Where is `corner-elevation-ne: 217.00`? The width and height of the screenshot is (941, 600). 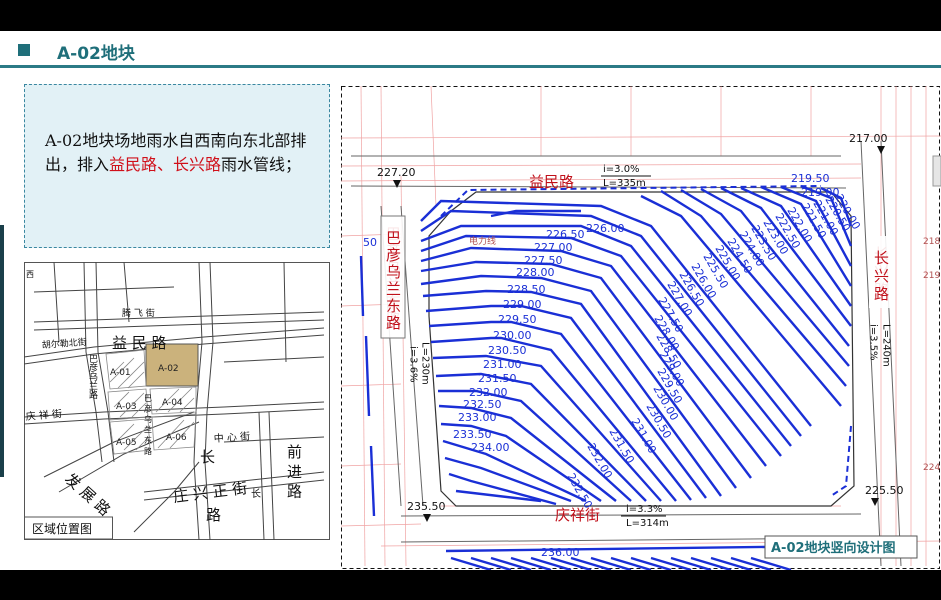 corner-elevation-ne: 217.00 is located at coordinates (868, 138).